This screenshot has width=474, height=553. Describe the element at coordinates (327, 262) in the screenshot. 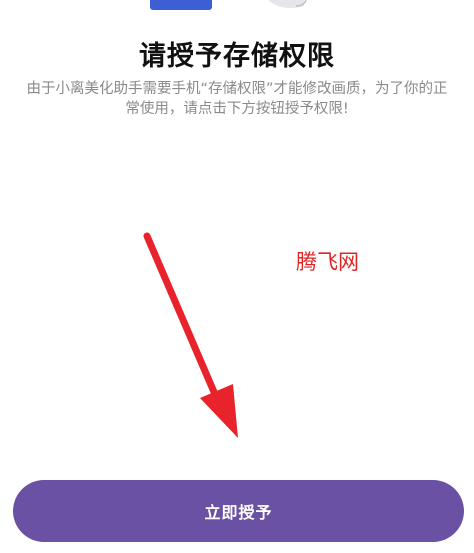

I see `watermark-text: 腾飞网` at that location.